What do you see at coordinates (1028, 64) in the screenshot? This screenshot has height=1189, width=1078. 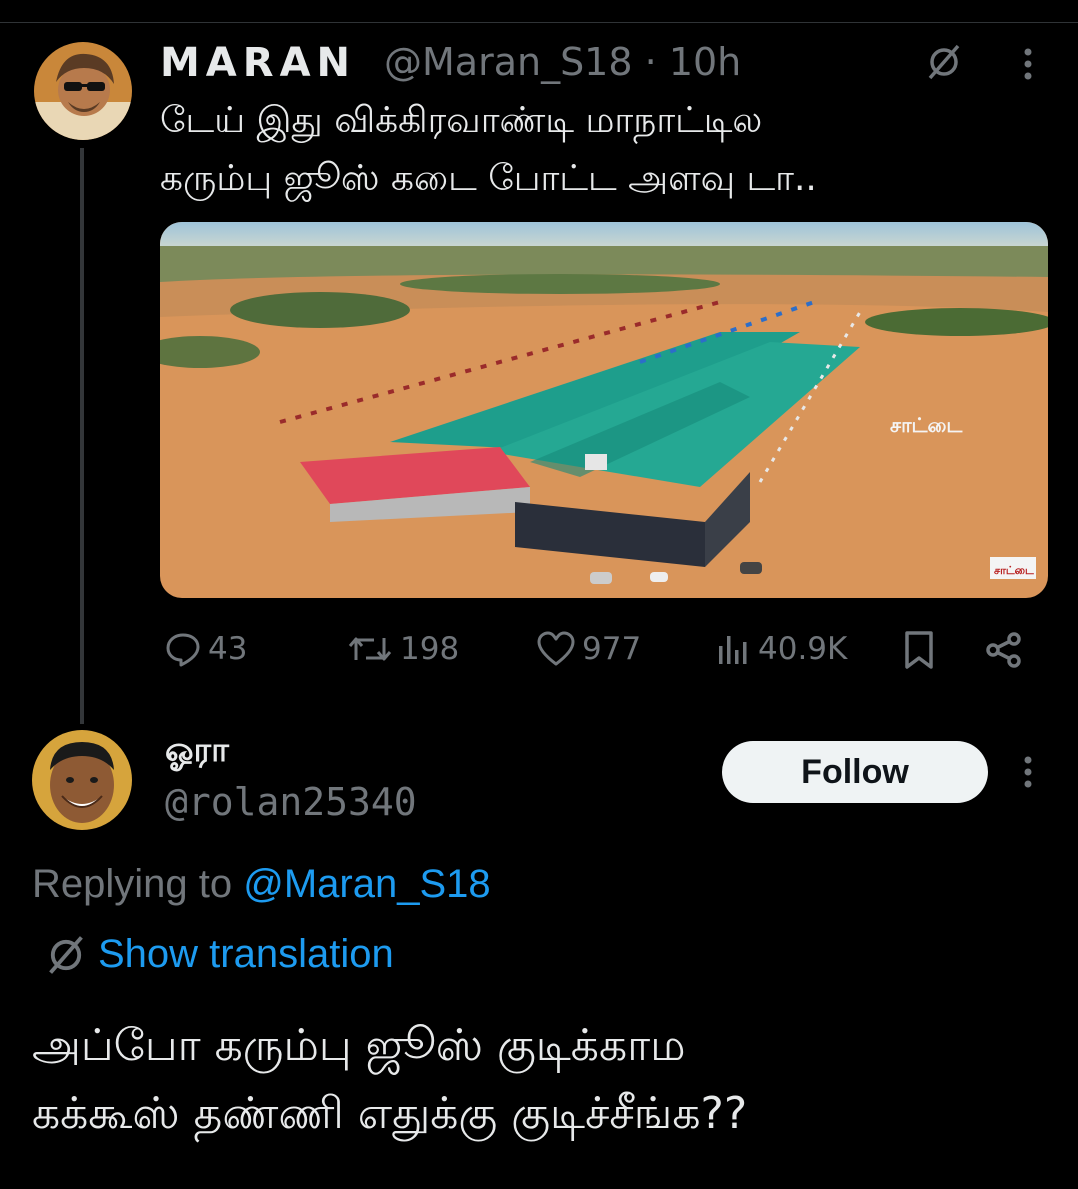 I see `more-options-icon` at bounding box center [1028, 64].